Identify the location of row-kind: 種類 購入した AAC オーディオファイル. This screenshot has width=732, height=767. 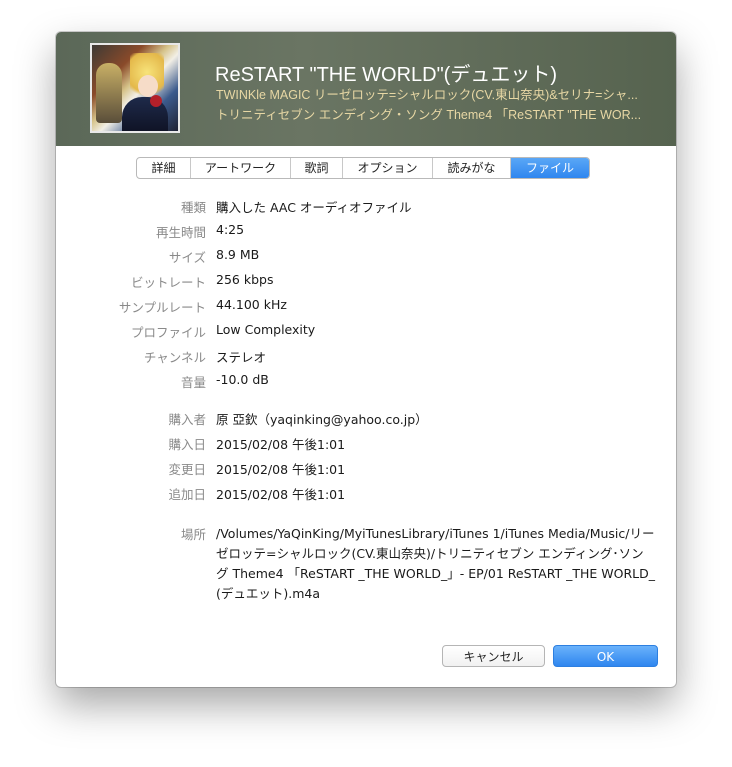
(366, 207).